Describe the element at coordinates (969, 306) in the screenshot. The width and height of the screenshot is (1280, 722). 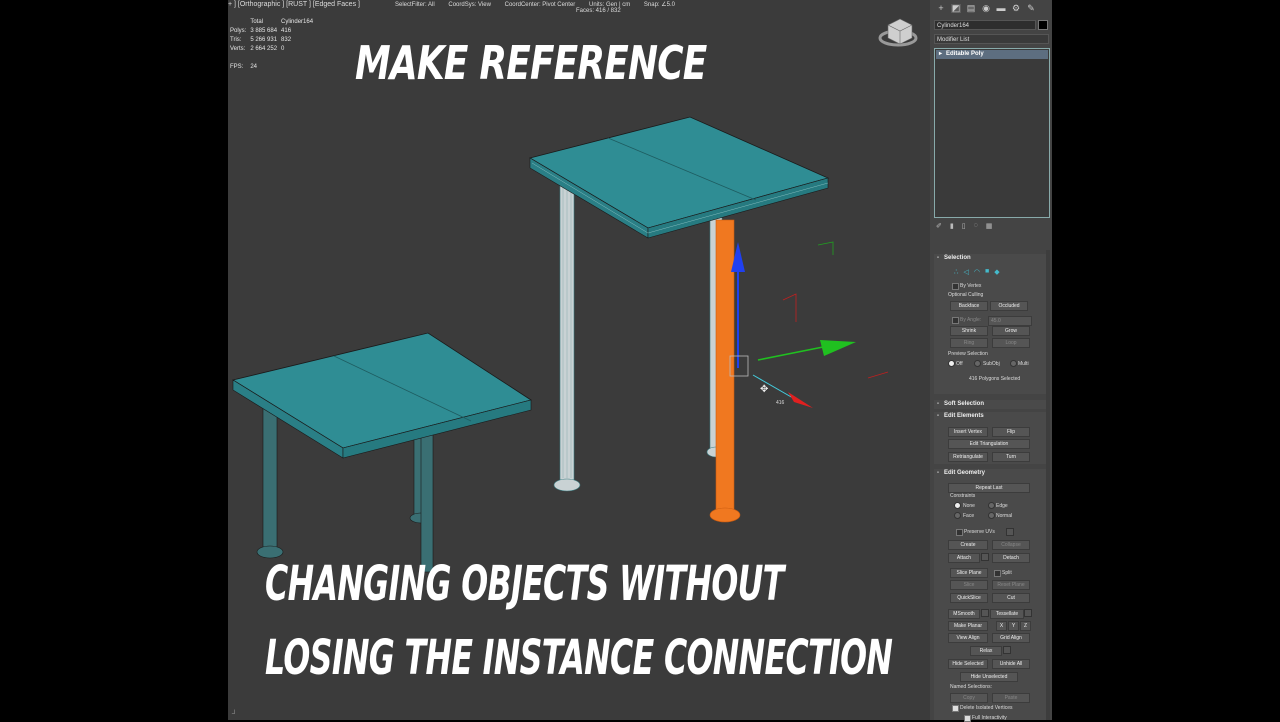
I see `backface-button: Backface` at that location.